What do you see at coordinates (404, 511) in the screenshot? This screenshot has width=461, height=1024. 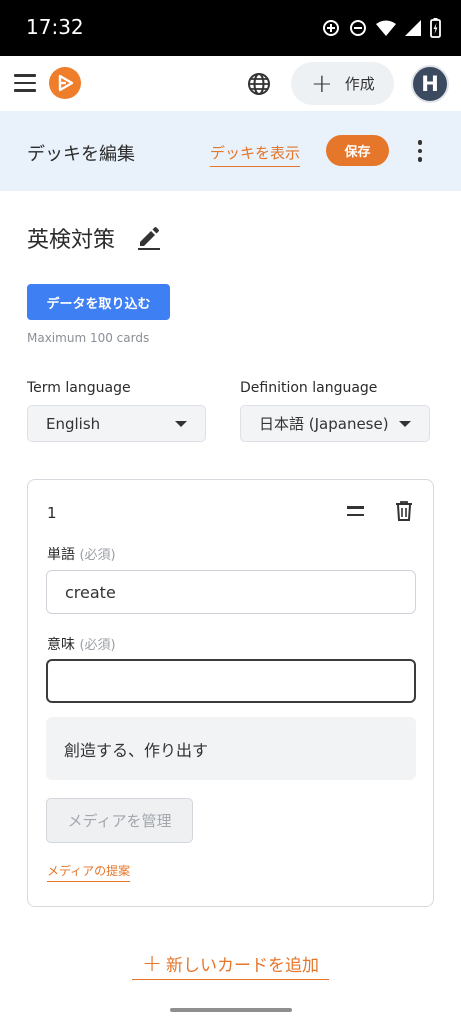 I see `trash-icon` at bounding box center [404, 511].